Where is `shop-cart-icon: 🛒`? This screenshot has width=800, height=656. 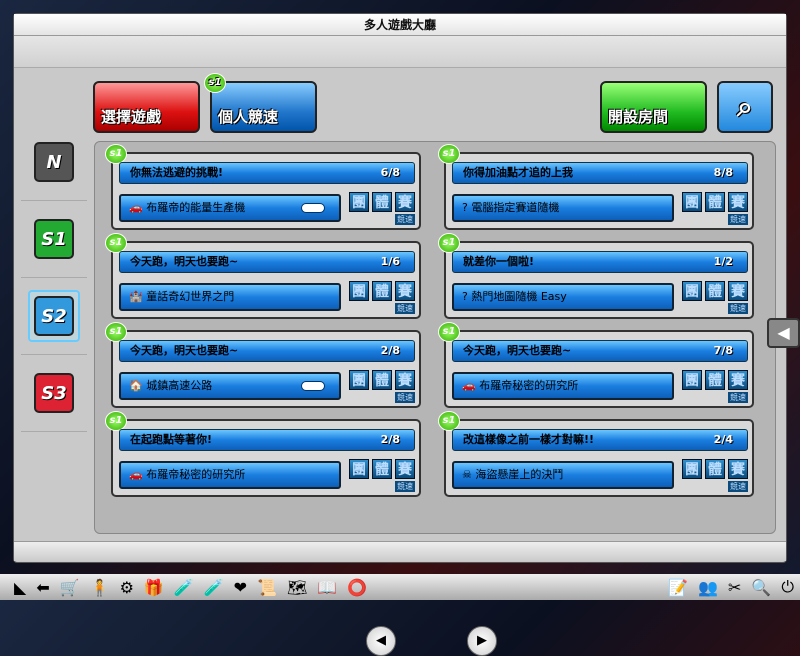
shop-cart-icon: 🛒 is located at coordinates (70, 587).